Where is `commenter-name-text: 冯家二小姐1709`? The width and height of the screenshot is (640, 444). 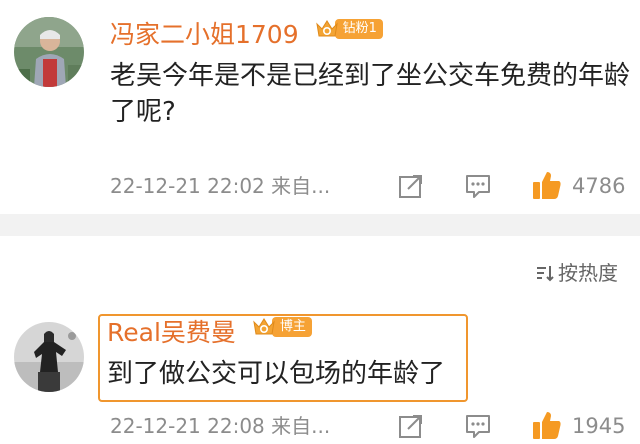 commenter-name-text: 冯家二小姐1709 is located at coordinates (204, 34).